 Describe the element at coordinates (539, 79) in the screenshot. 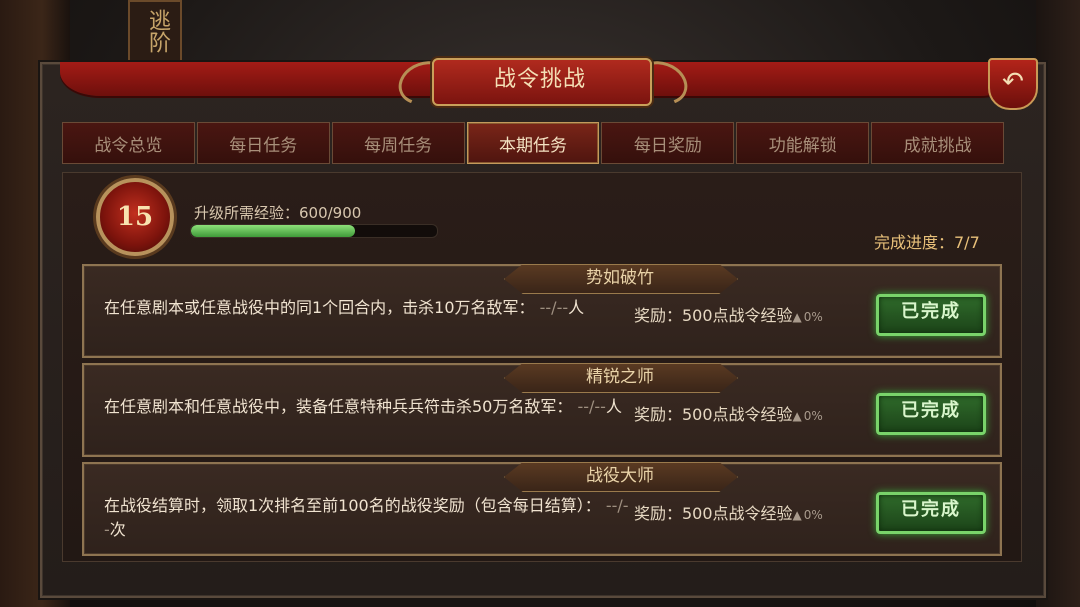

I see `page-title: 战令挑战` at that location.